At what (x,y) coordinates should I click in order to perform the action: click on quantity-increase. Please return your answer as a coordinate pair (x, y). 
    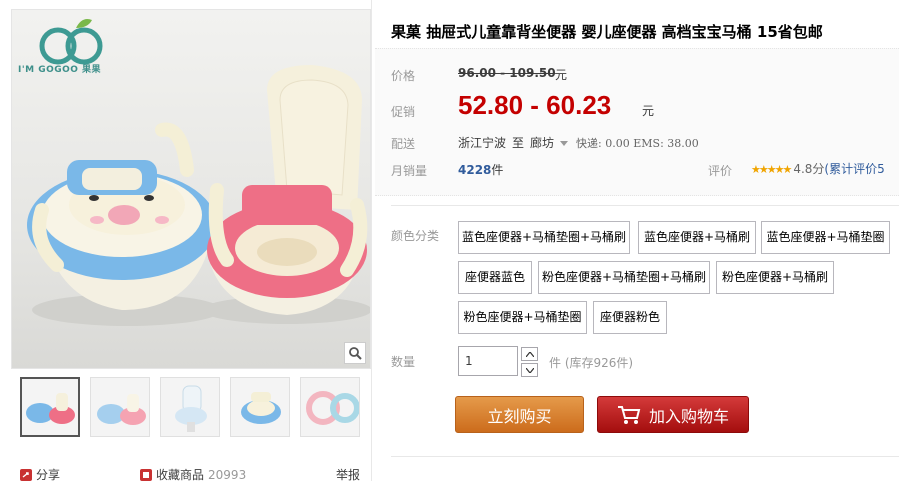
    Looking at the image, I should click on (529, 354).